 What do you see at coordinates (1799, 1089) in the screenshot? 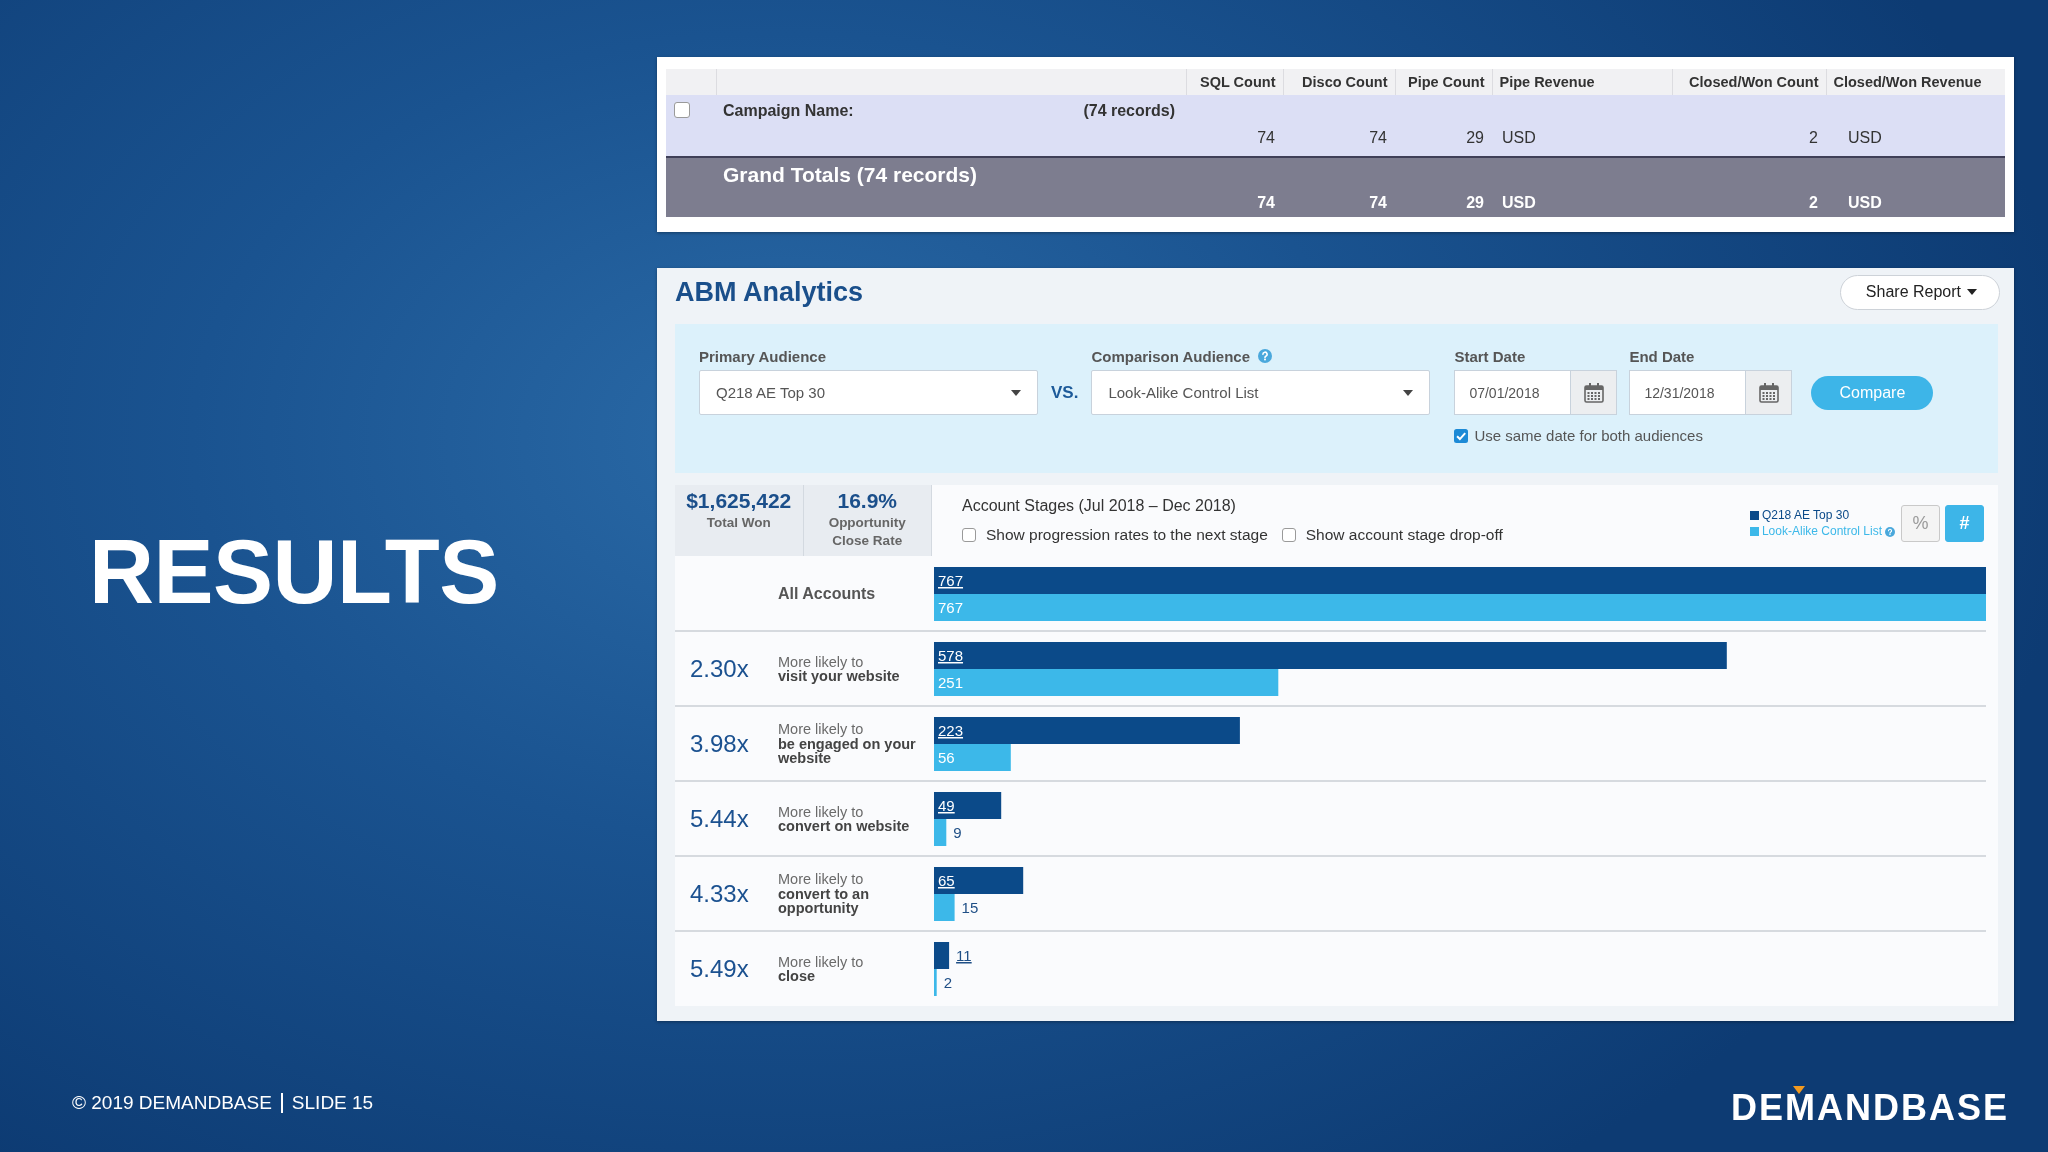
I see `triangle-icon` at bounding box center [1799, 1089].